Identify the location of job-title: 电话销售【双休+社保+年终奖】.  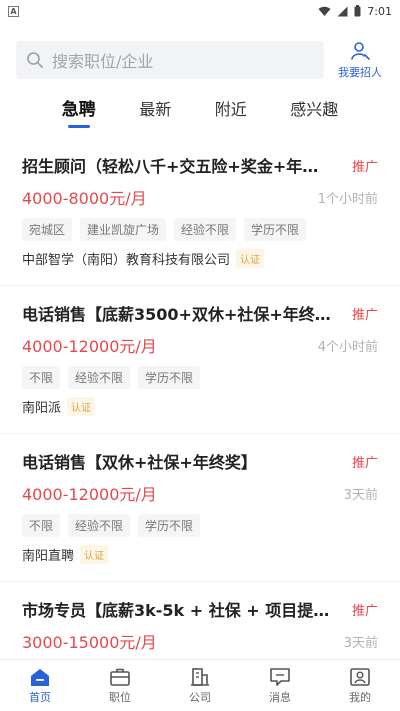
(139, 462).